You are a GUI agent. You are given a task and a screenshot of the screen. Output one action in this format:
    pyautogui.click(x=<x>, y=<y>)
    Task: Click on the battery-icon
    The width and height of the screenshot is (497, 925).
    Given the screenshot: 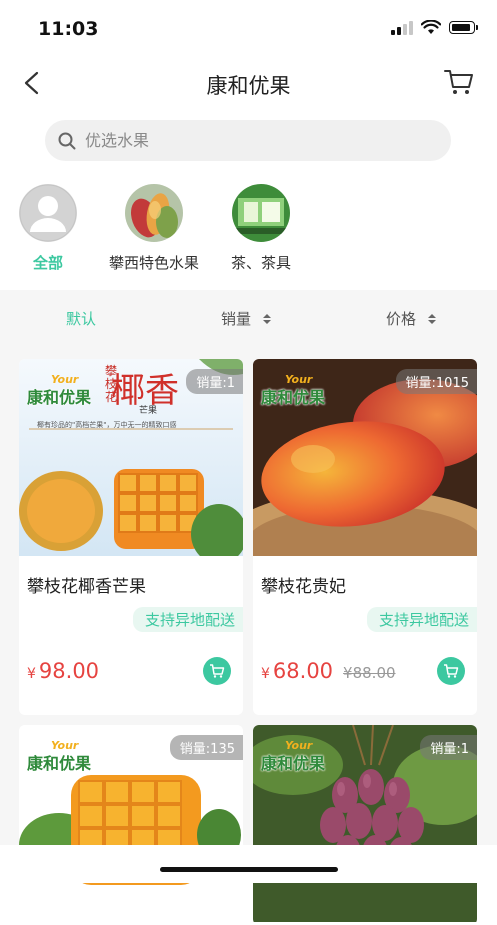 What is the action you would take?
    pyautogui.click(x=463, y=27)
    